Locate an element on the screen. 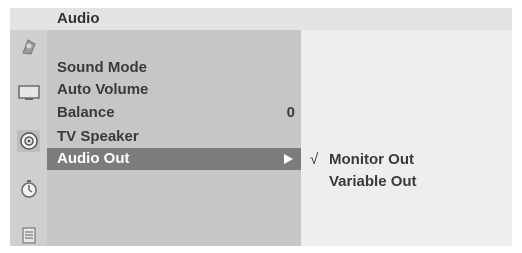 This screenshot has width=522, height=253. submenu-item-variable-out: Variable Out is located at coordinates (406, 182).